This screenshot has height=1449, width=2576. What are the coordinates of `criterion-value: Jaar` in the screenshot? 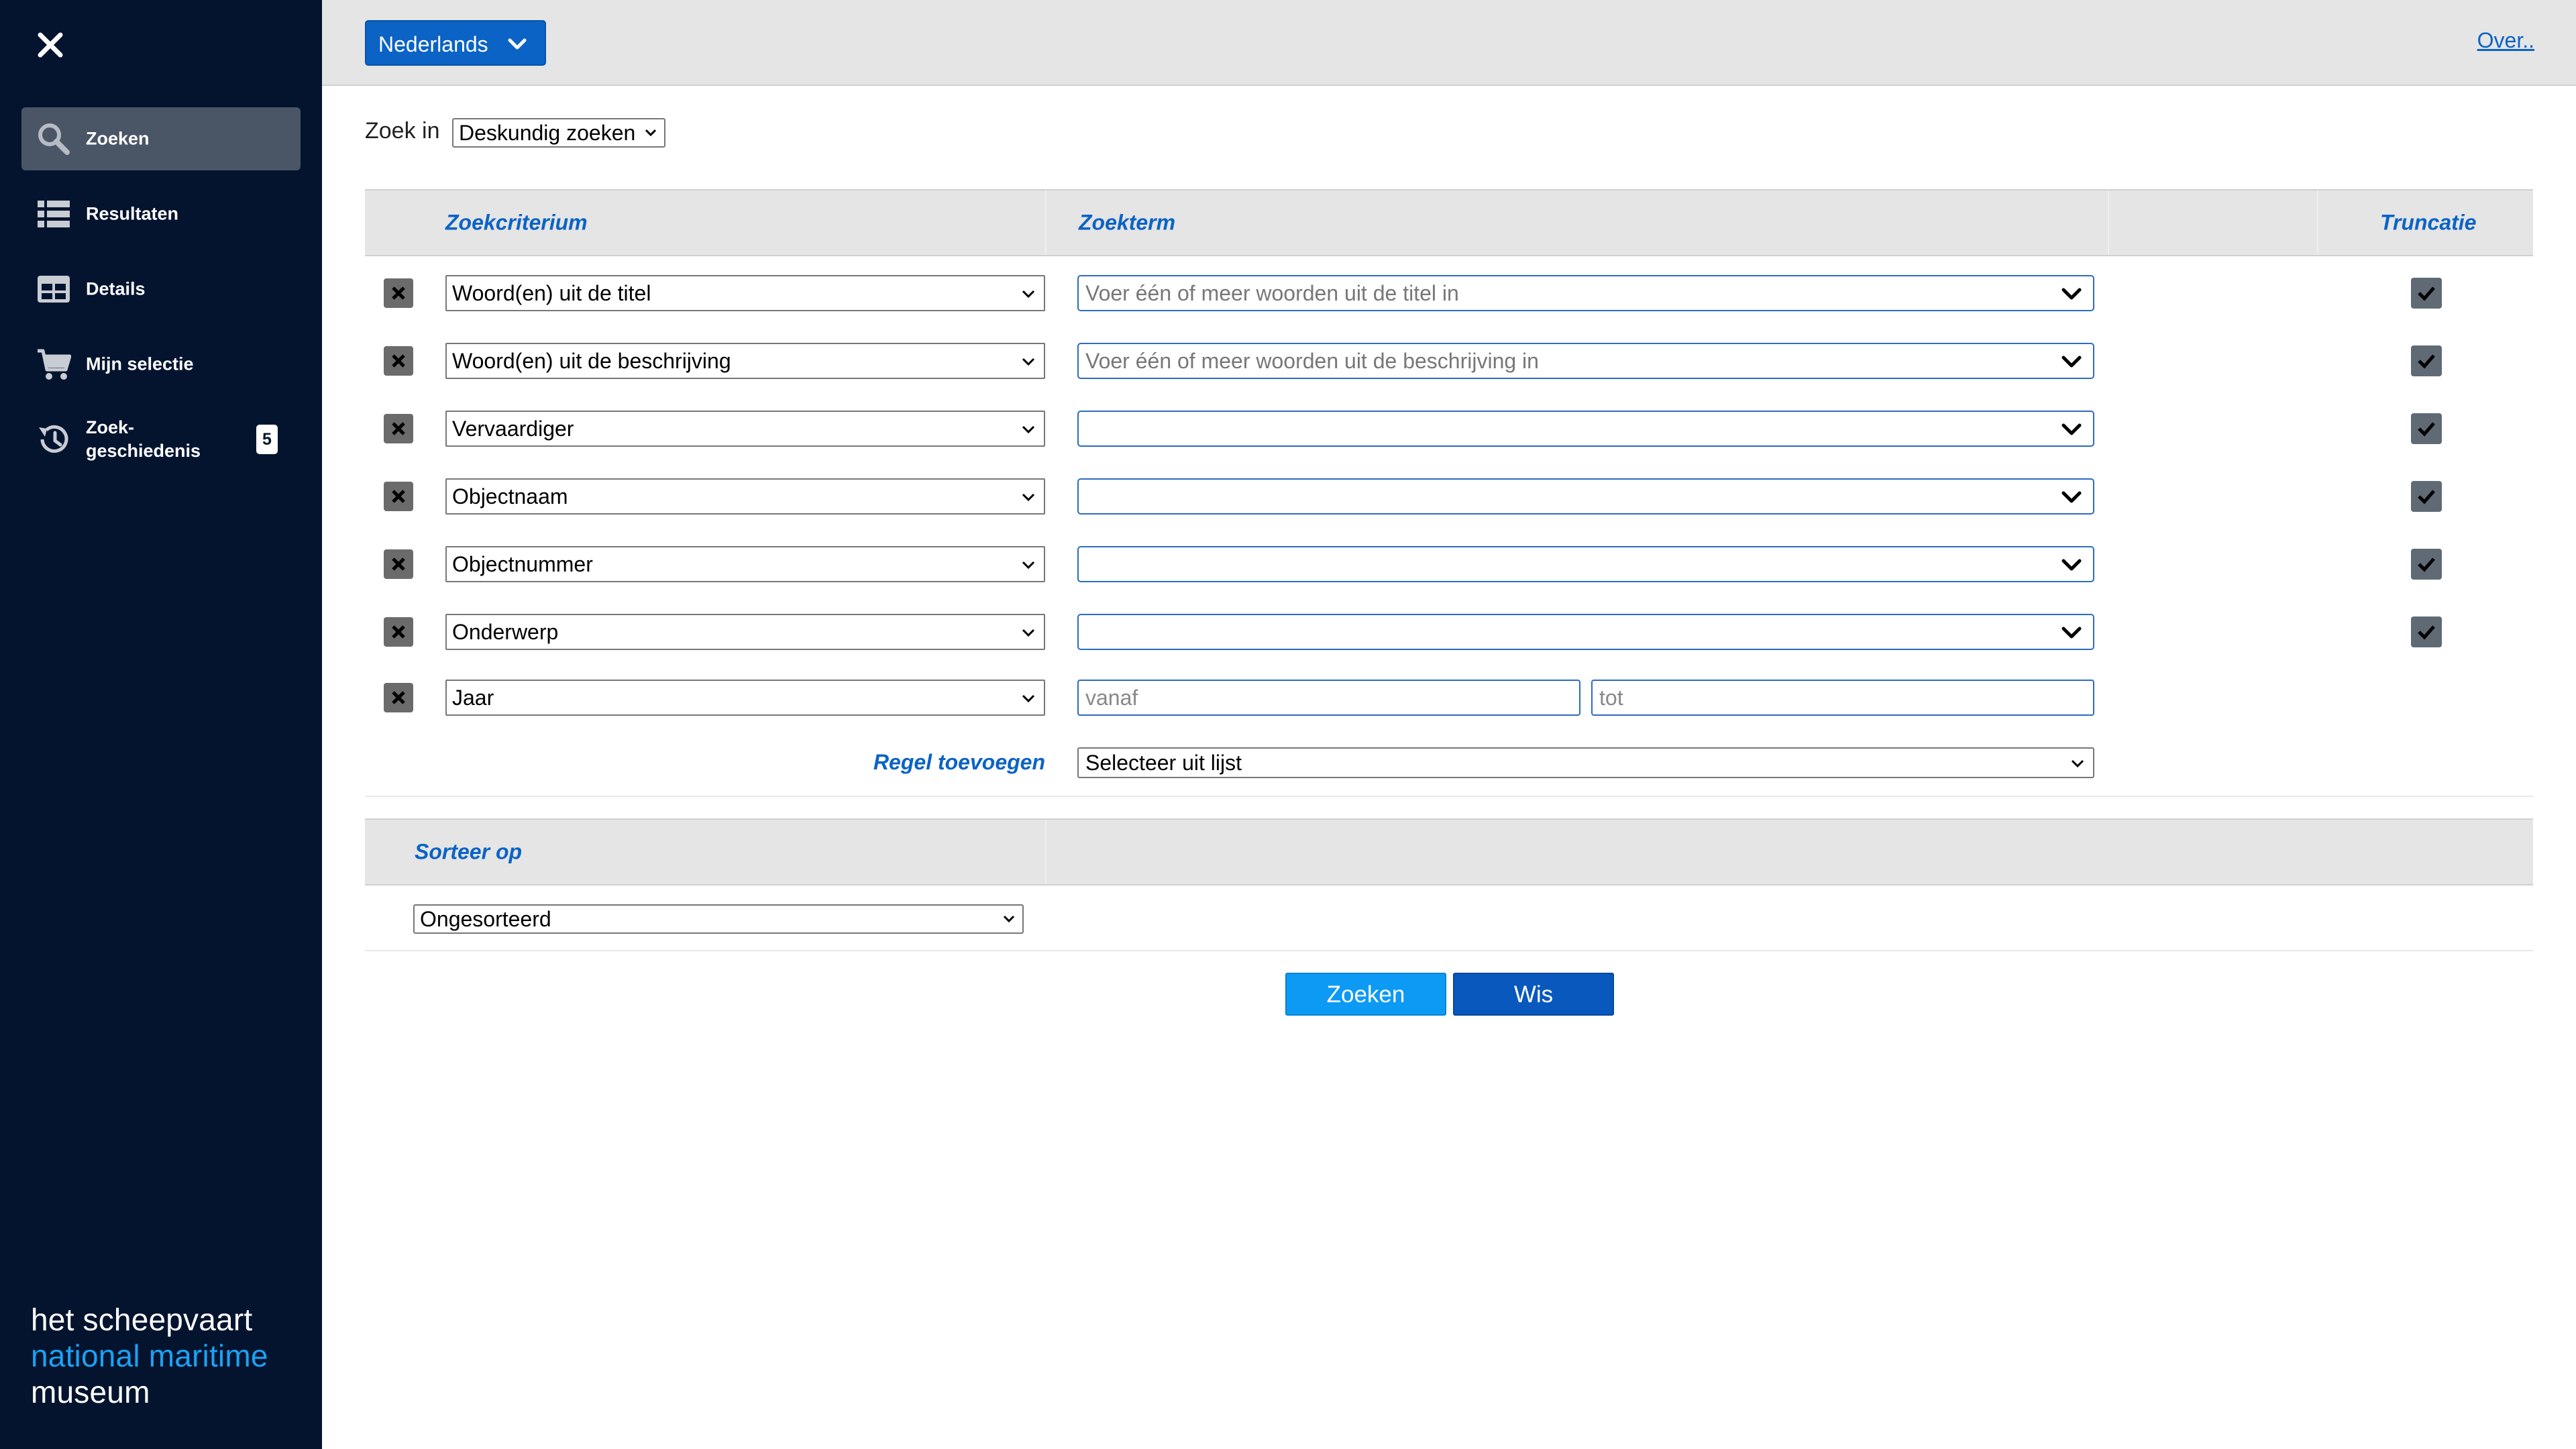 It's located at (473, 698).